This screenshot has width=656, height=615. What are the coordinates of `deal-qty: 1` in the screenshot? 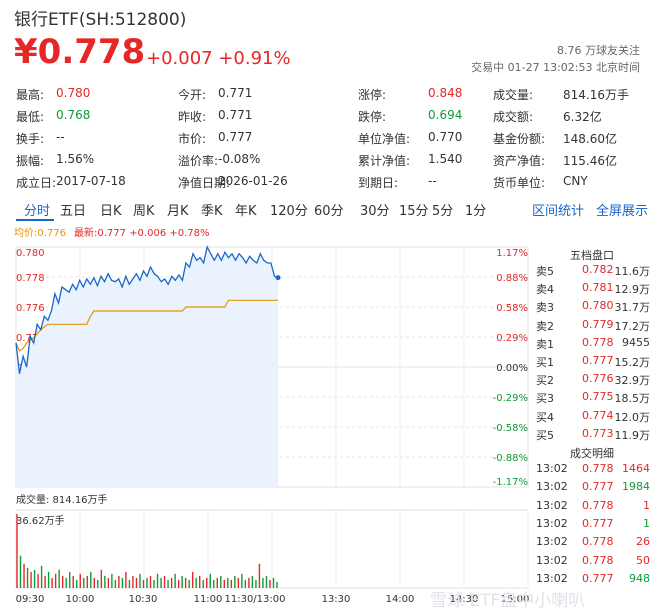 It's located at (646, 523).